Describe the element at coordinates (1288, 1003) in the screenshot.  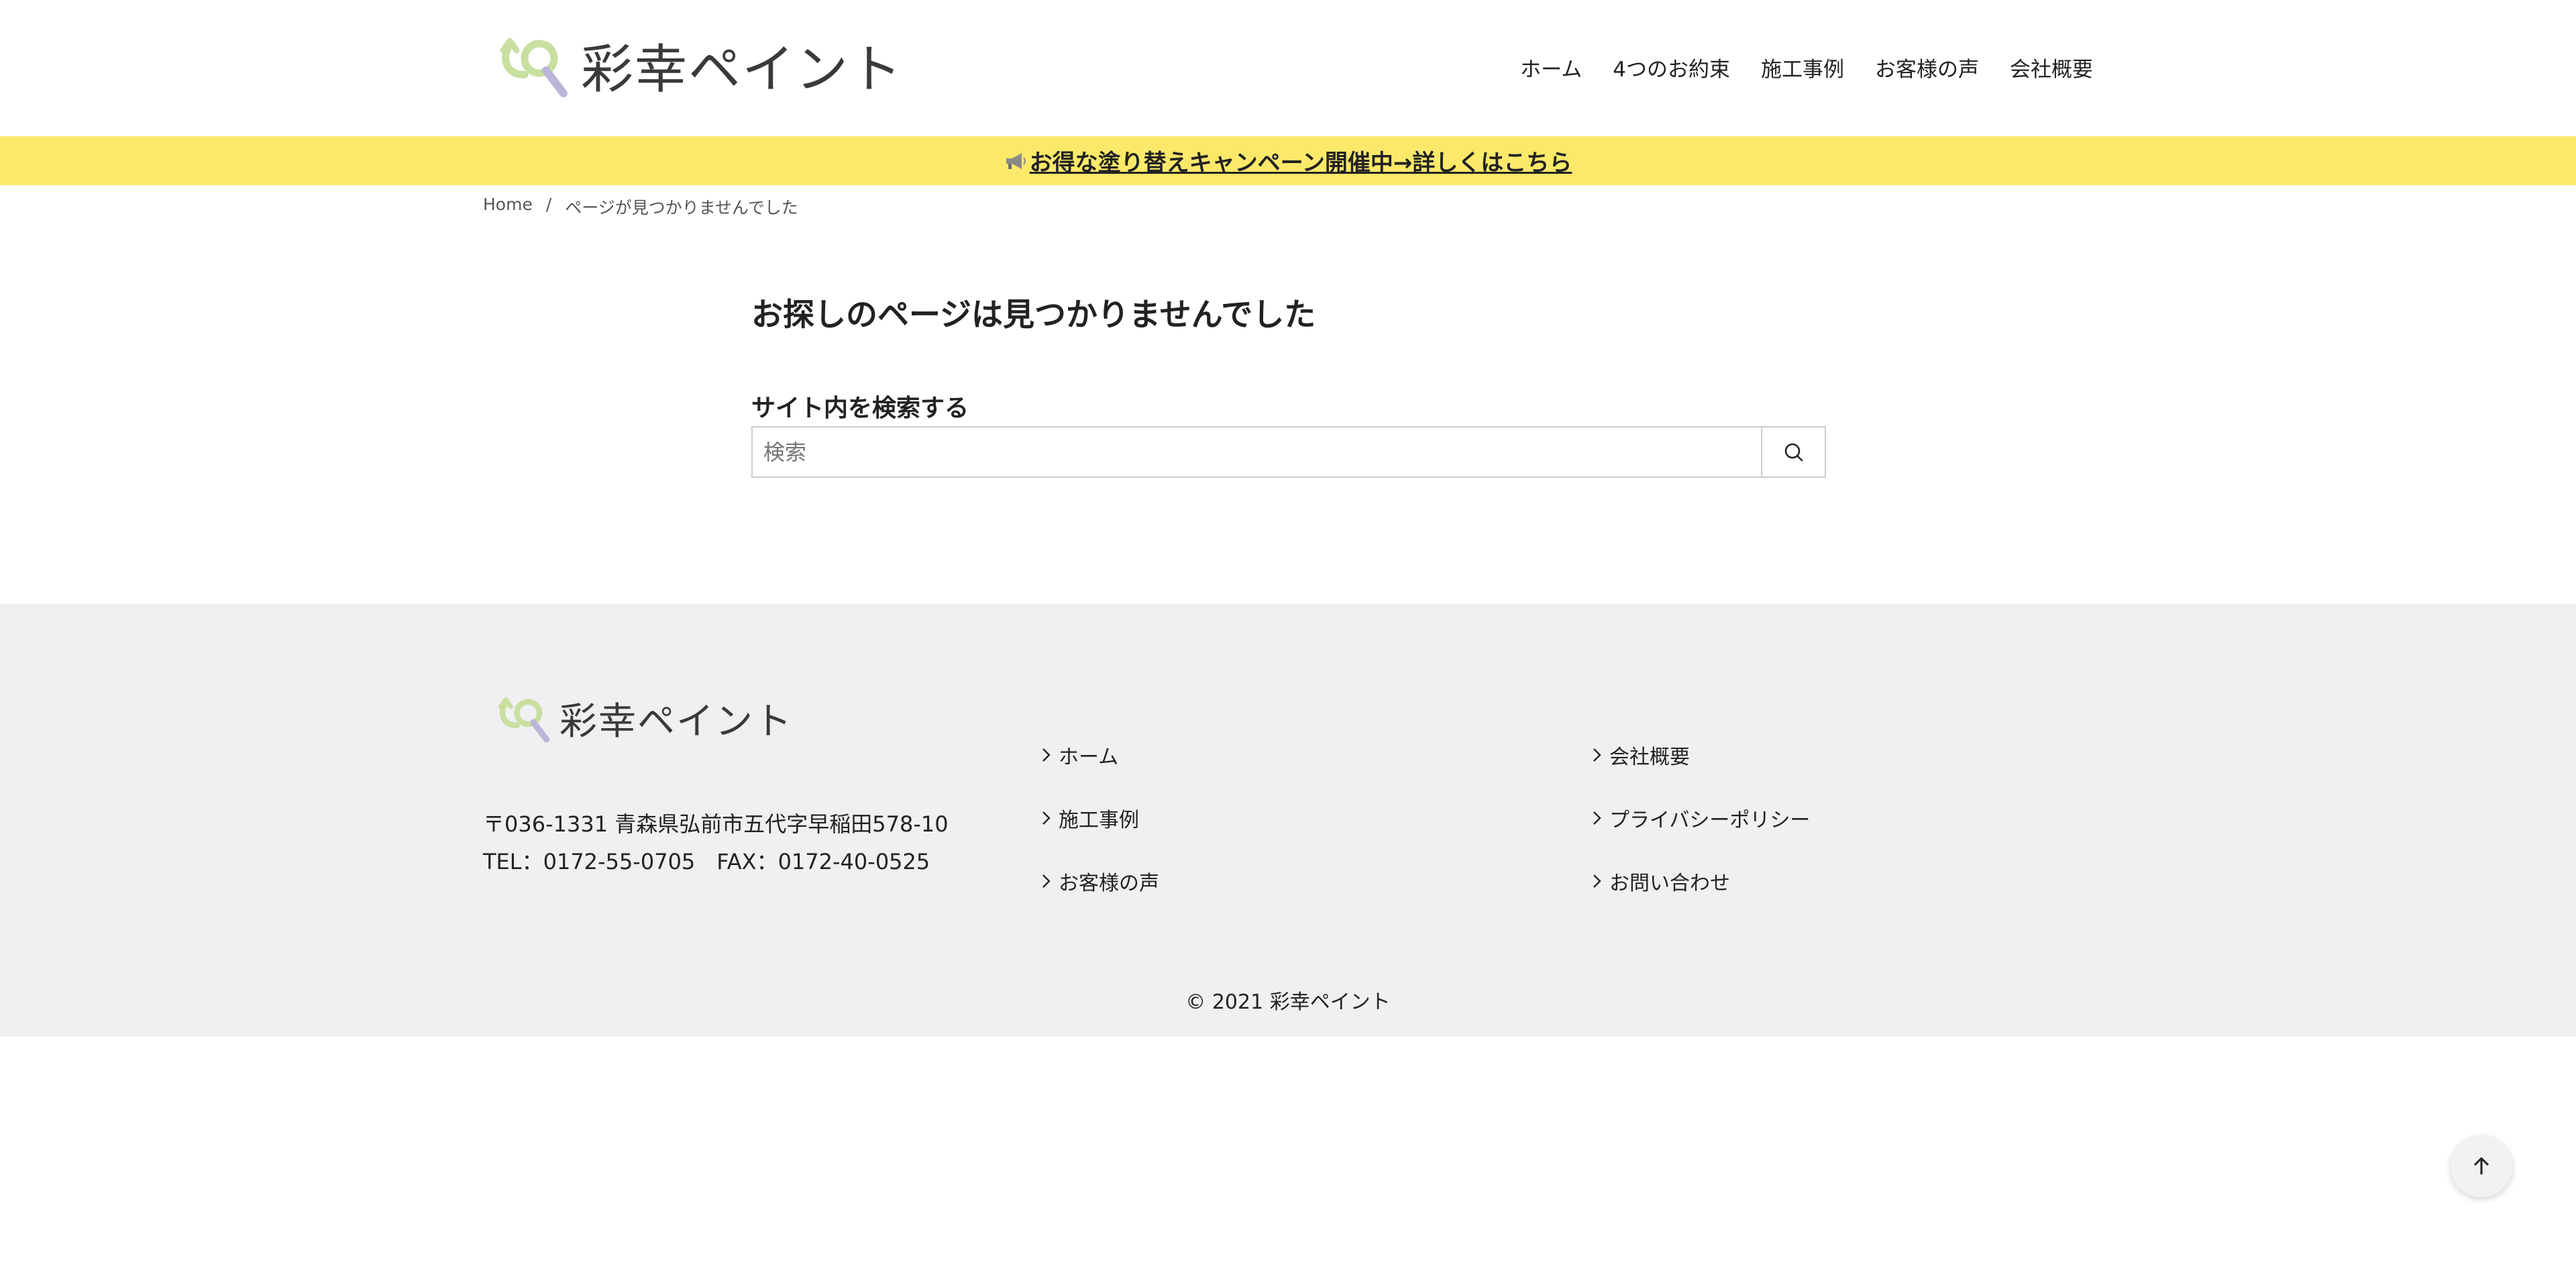
I see `copyright: © 2021 彩幸ペイント` at that location.